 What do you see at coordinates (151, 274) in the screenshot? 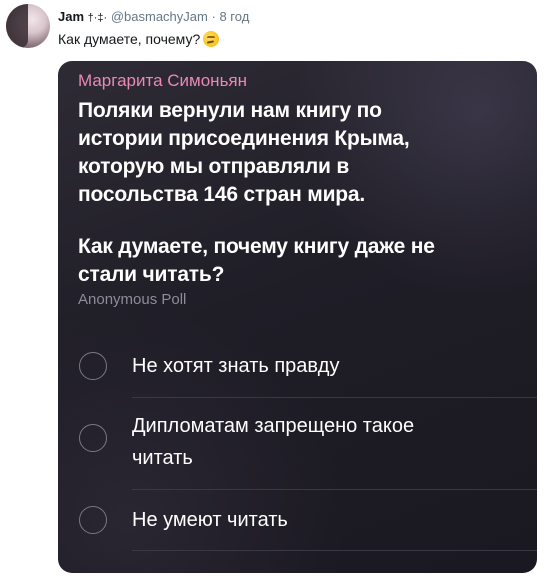
I see `poll-question-line: стали читать?` at bounding box center [151, 274].